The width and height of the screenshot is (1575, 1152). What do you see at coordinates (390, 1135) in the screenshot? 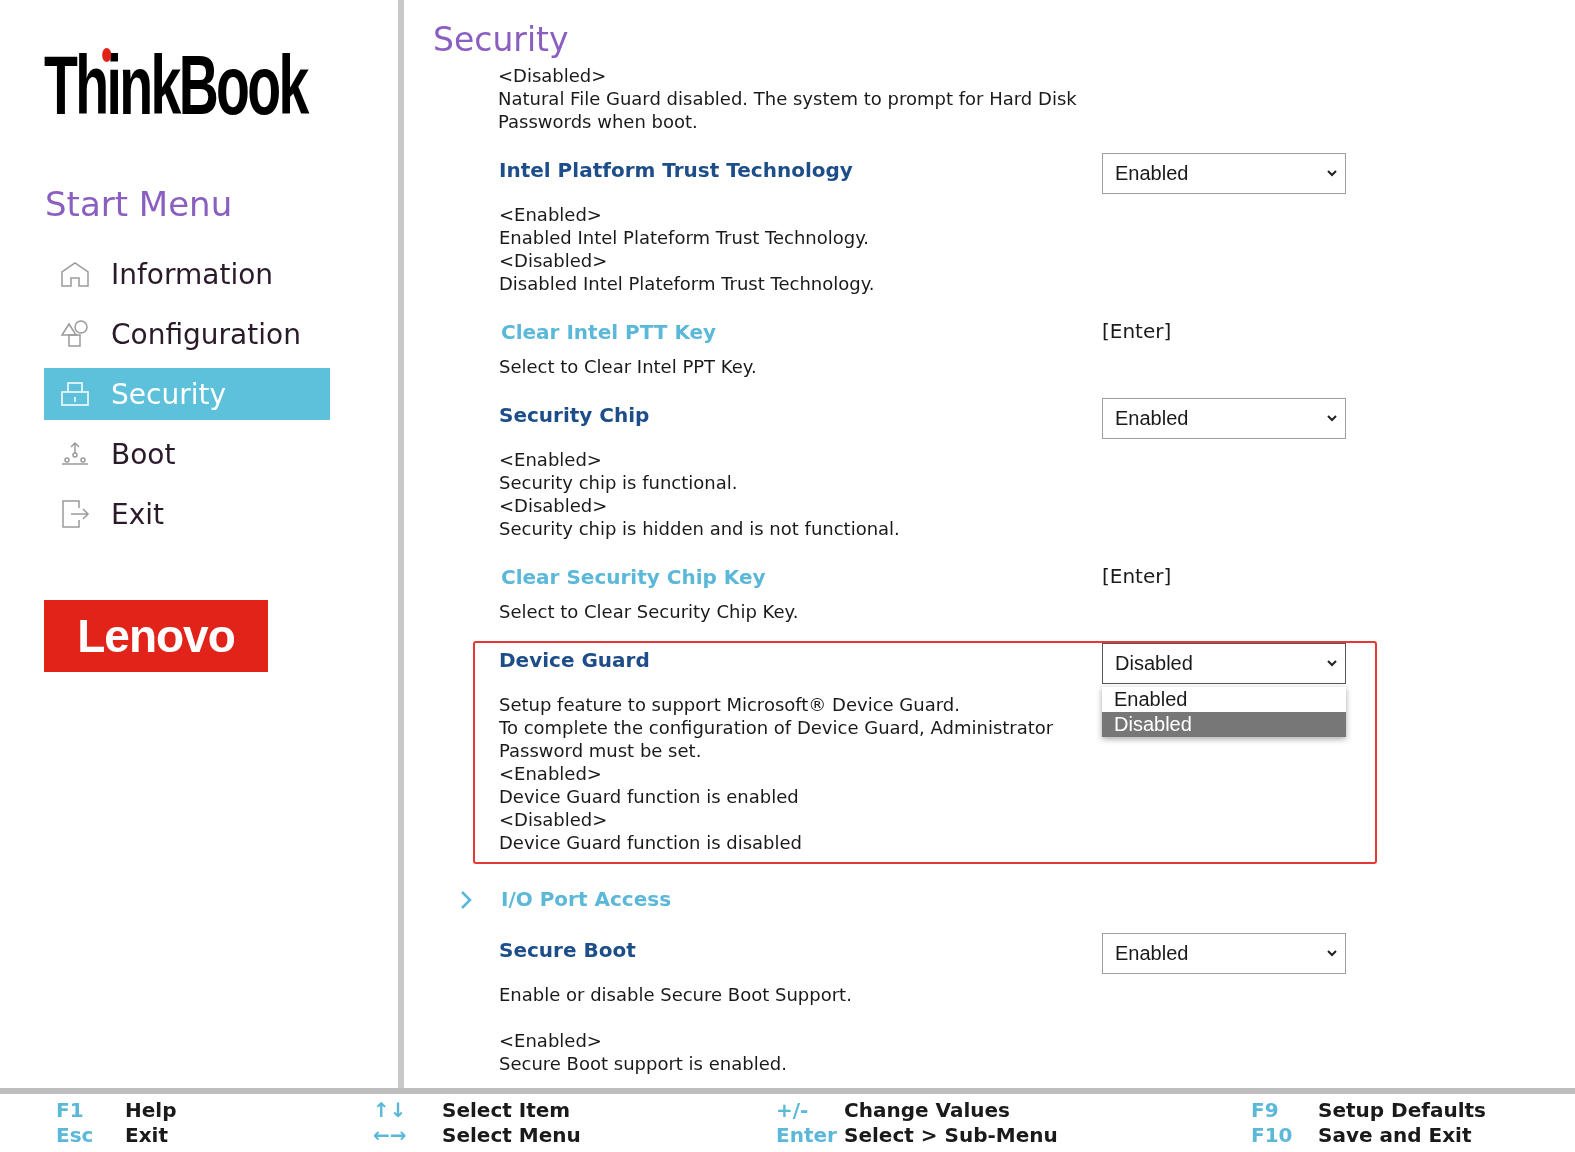
I see `key-label: ←→` at bounding box center [390, 1135].